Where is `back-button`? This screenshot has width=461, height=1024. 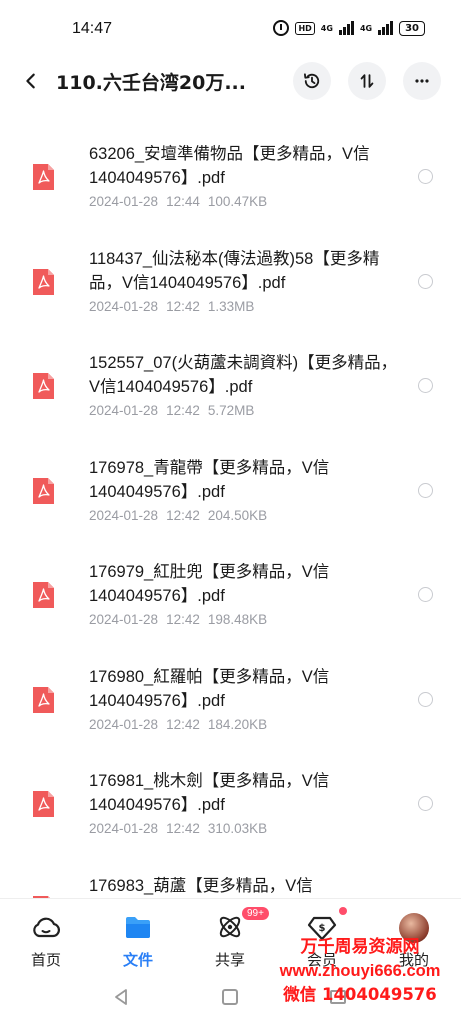 back-button is located at coordinates (31, 81).